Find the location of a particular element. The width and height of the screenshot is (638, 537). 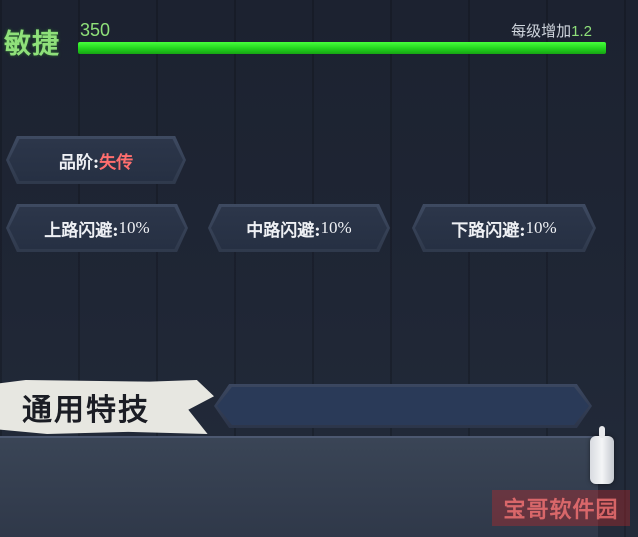

dodge-upper-value: 10% is located at coordinates (134, 227).